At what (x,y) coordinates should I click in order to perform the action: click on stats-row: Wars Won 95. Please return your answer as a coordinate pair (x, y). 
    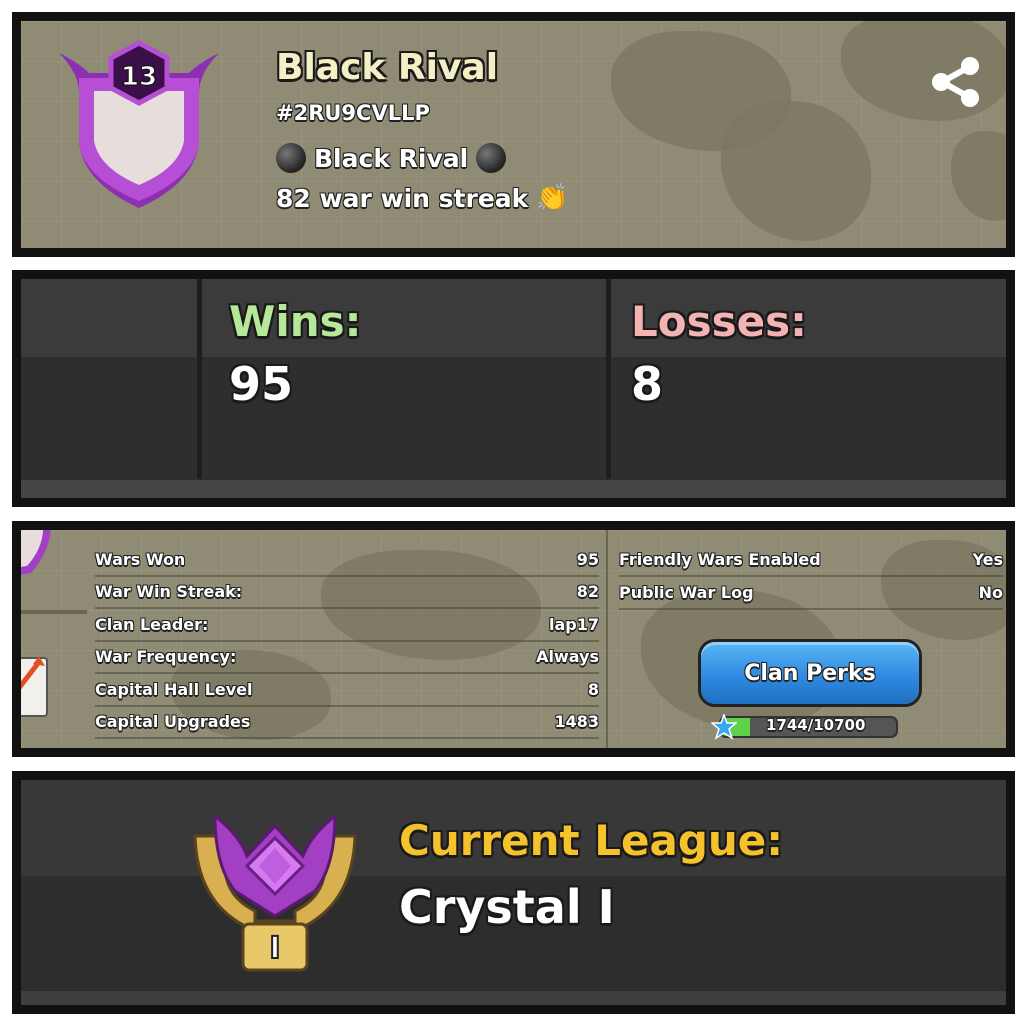
    Looking at the image, I should click on (347, 560).